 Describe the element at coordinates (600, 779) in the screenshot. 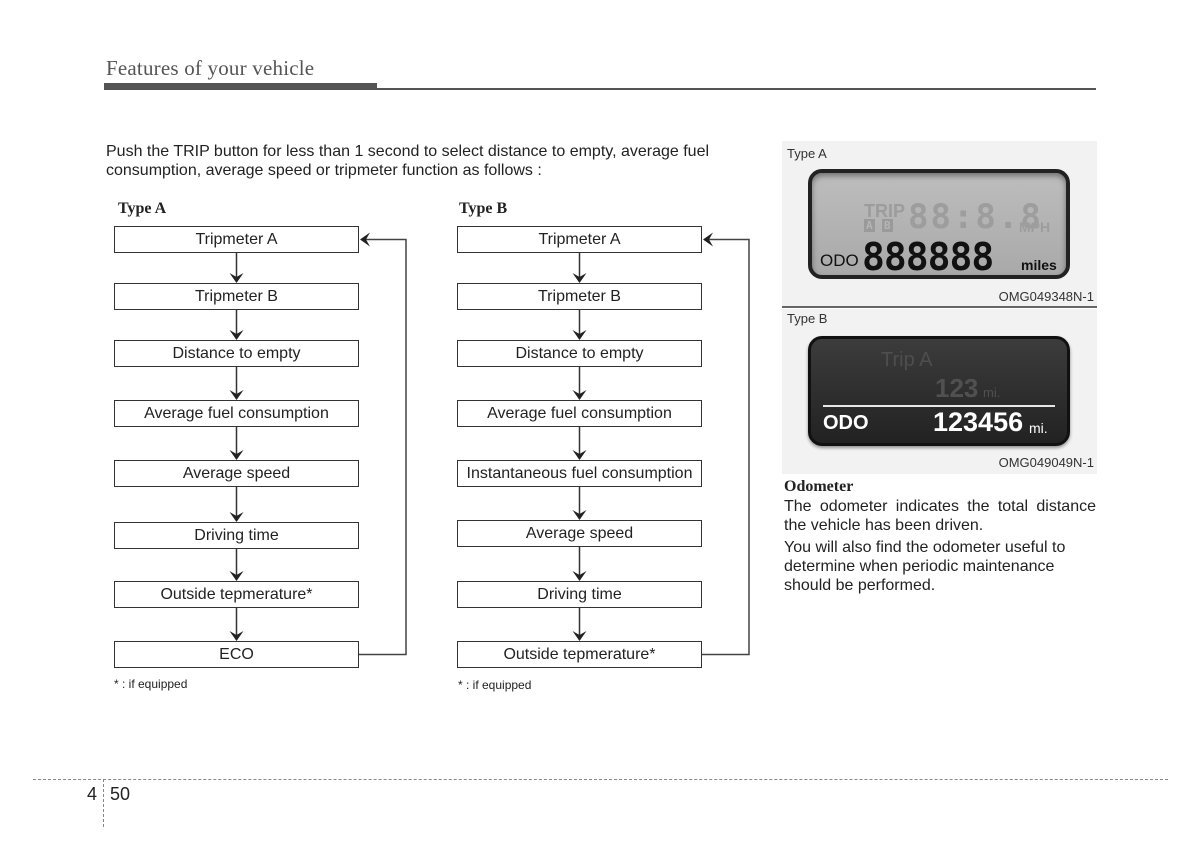

I see `footer-rule` at that location.